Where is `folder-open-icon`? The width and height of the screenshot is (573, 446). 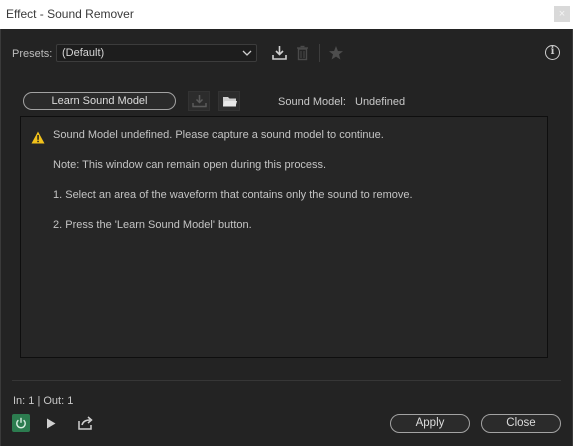
folder-open-icon is located at coordinates (230, 103).